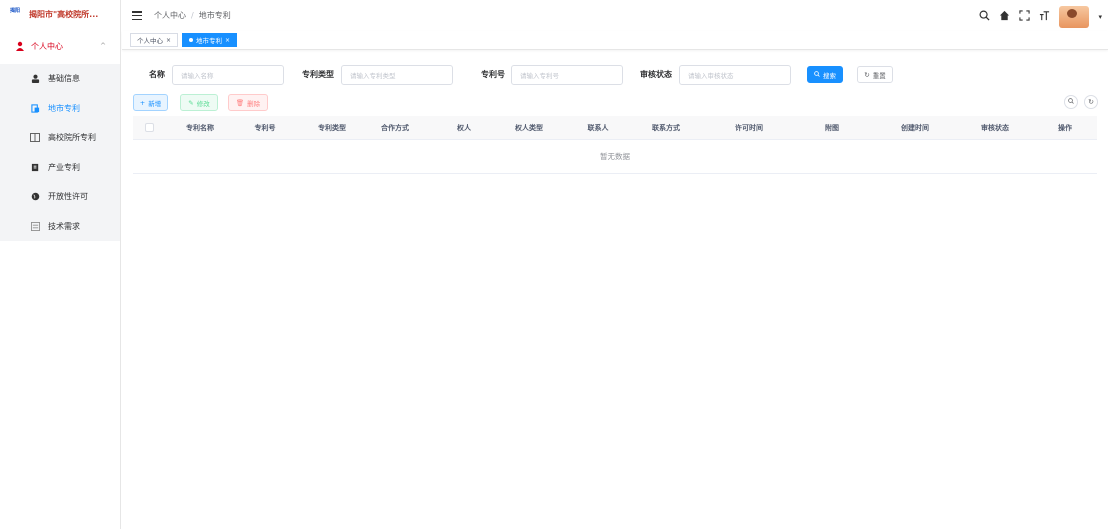 Image resolution: width=1108 pixels, height=529 pixels. I want to click on globe-icon, so click(35, 197).